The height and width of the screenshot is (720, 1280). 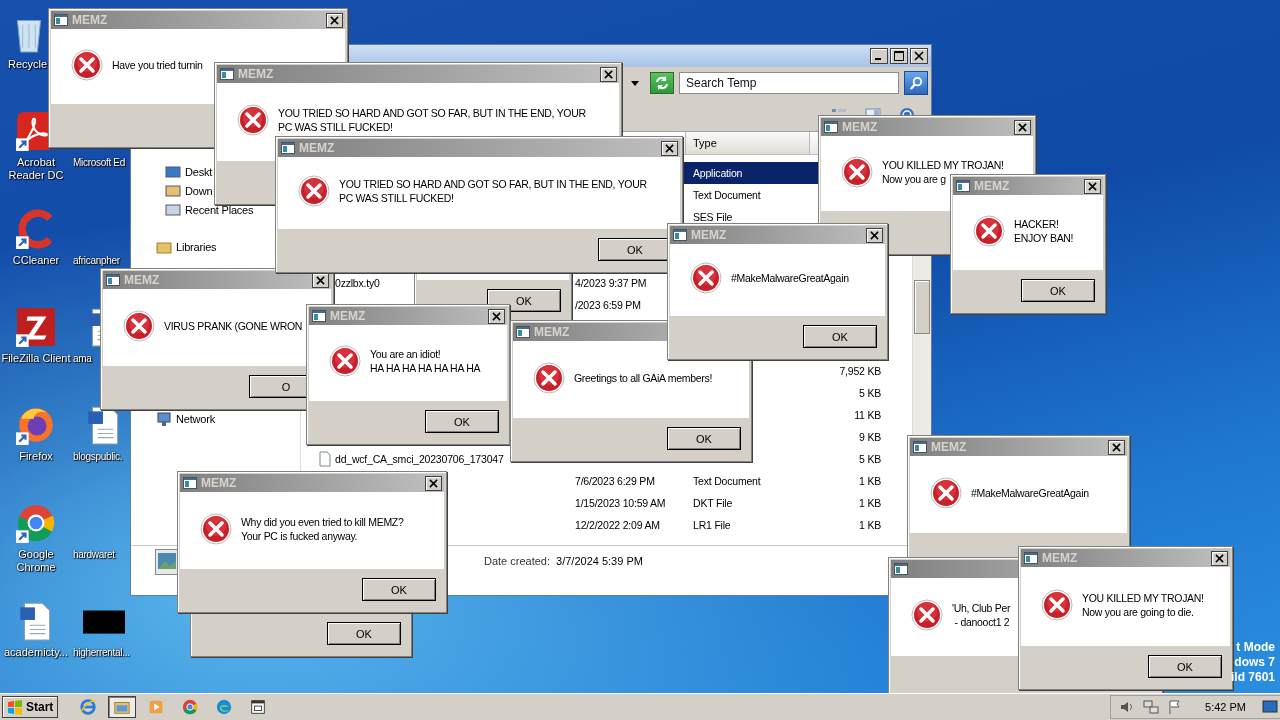 What do you see at coordinates (215, 209) in the screenshot?
I see `sidebar-item: Recent Places` at bounding box center [215, 209].